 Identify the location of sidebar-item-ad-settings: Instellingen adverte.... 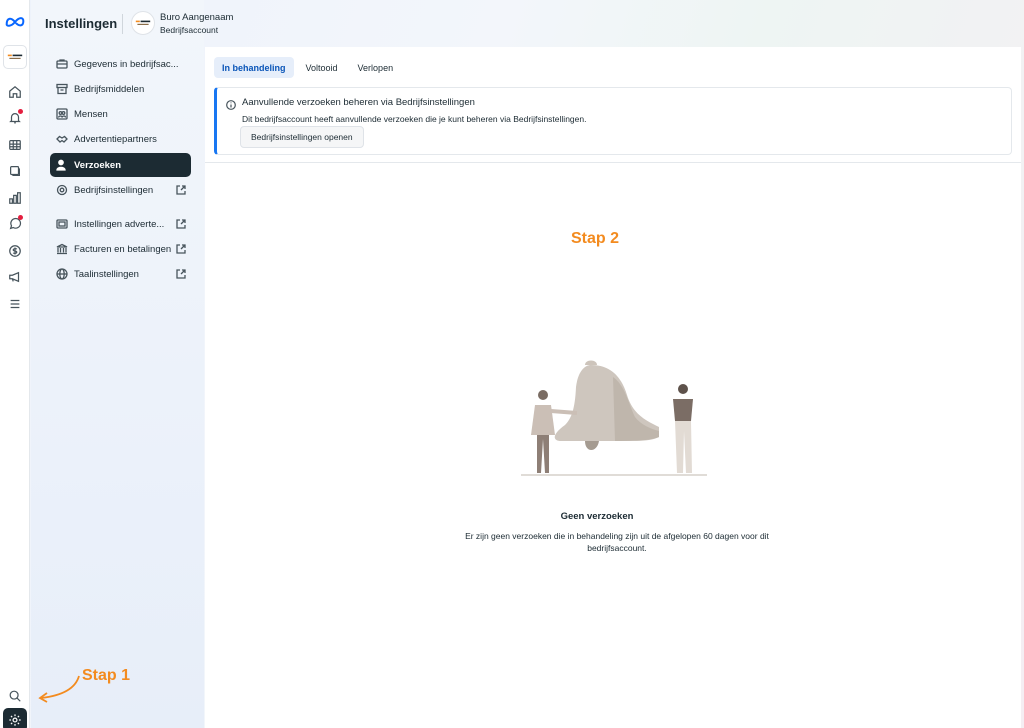
(120, 224).